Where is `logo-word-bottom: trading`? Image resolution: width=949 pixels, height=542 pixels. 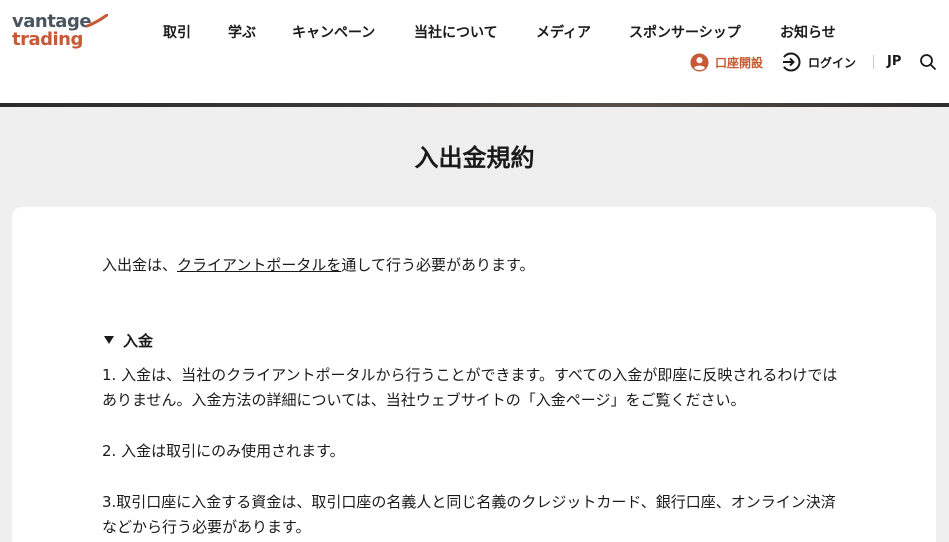 logo-word-bottom: trading is located at coordinates (47, 39).